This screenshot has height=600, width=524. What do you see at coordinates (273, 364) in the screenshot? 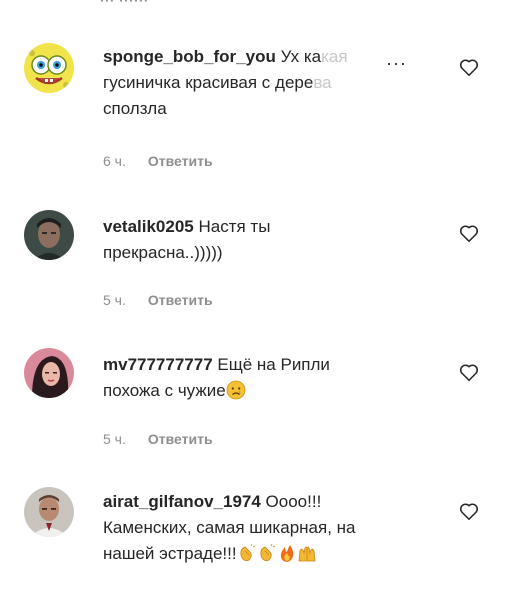
I see `comment-text-line: Ещё на Рипли` at bounding box center [273, 364].